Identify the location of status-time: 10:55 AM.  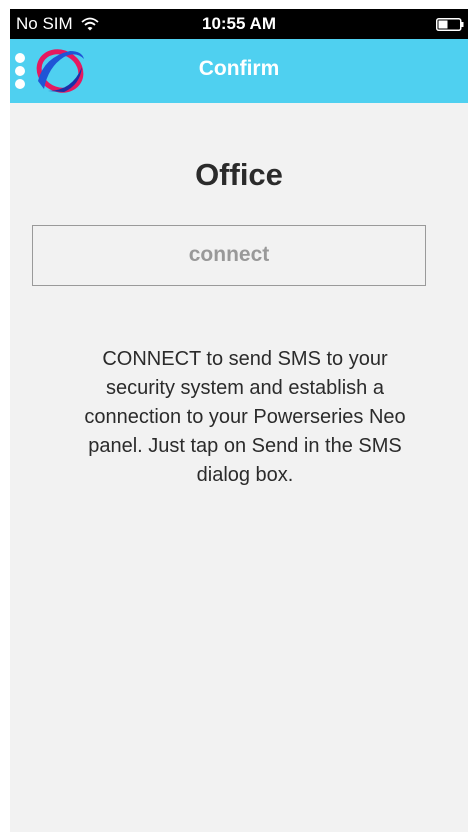
(238, 23).